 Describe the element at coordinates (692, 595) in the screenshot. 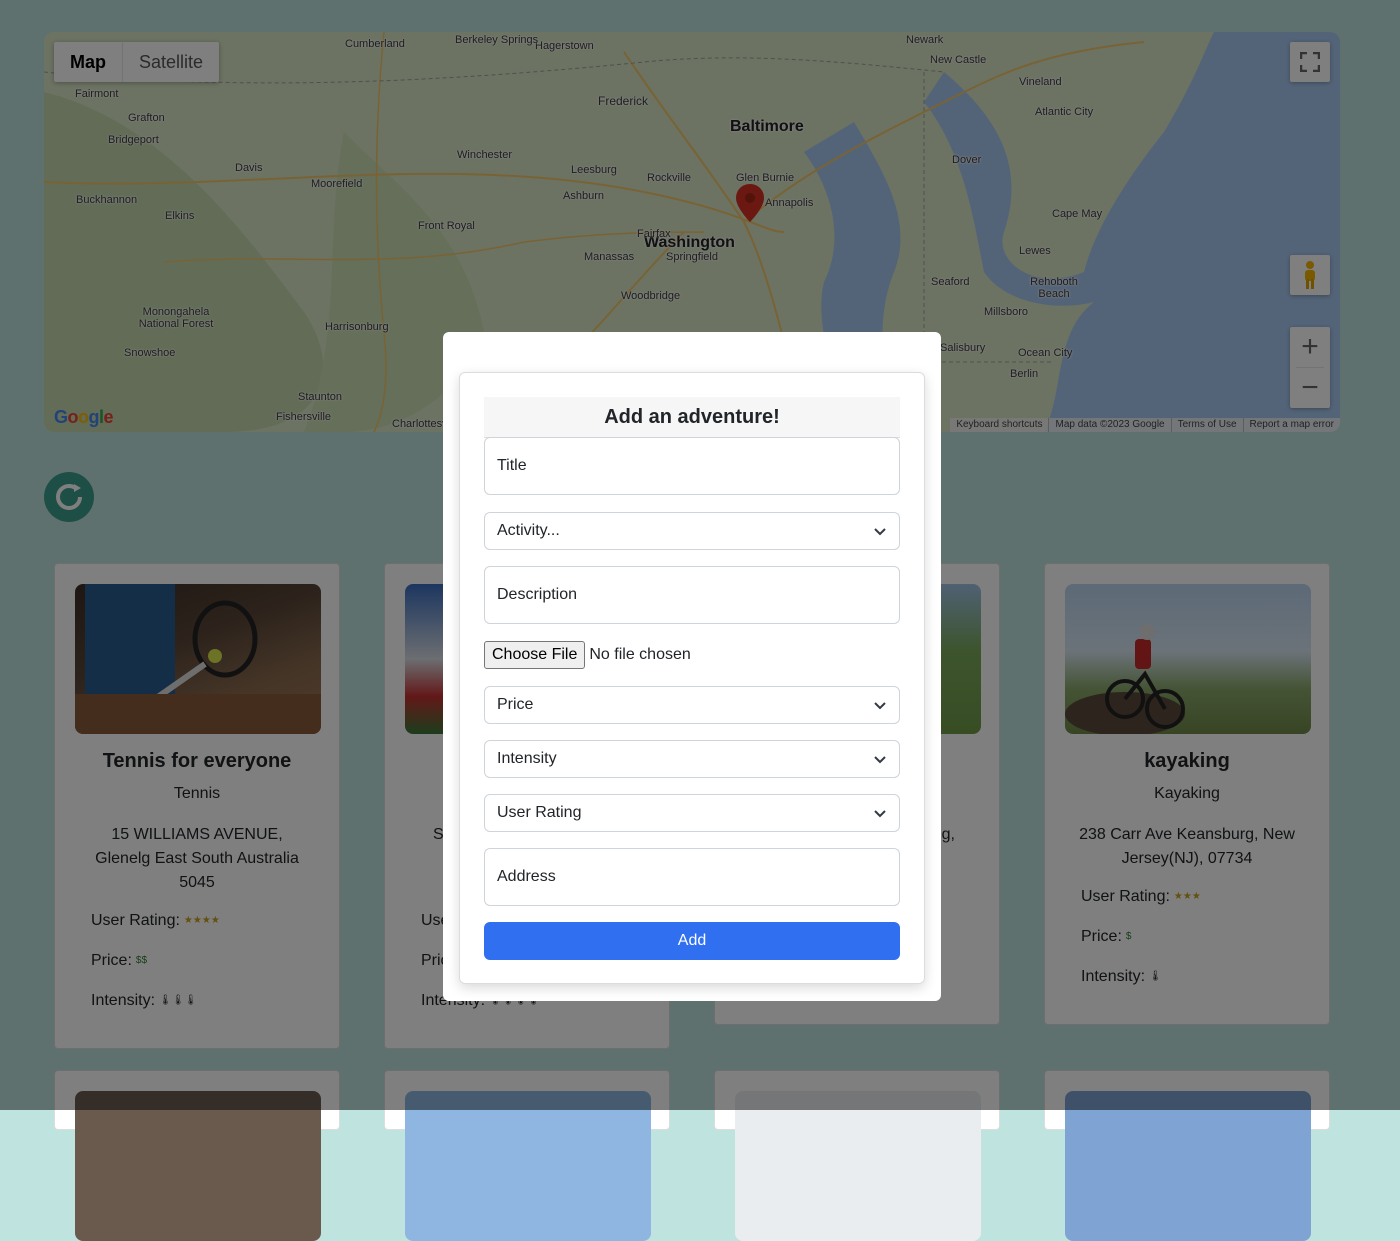

I see `description-input` at that location.